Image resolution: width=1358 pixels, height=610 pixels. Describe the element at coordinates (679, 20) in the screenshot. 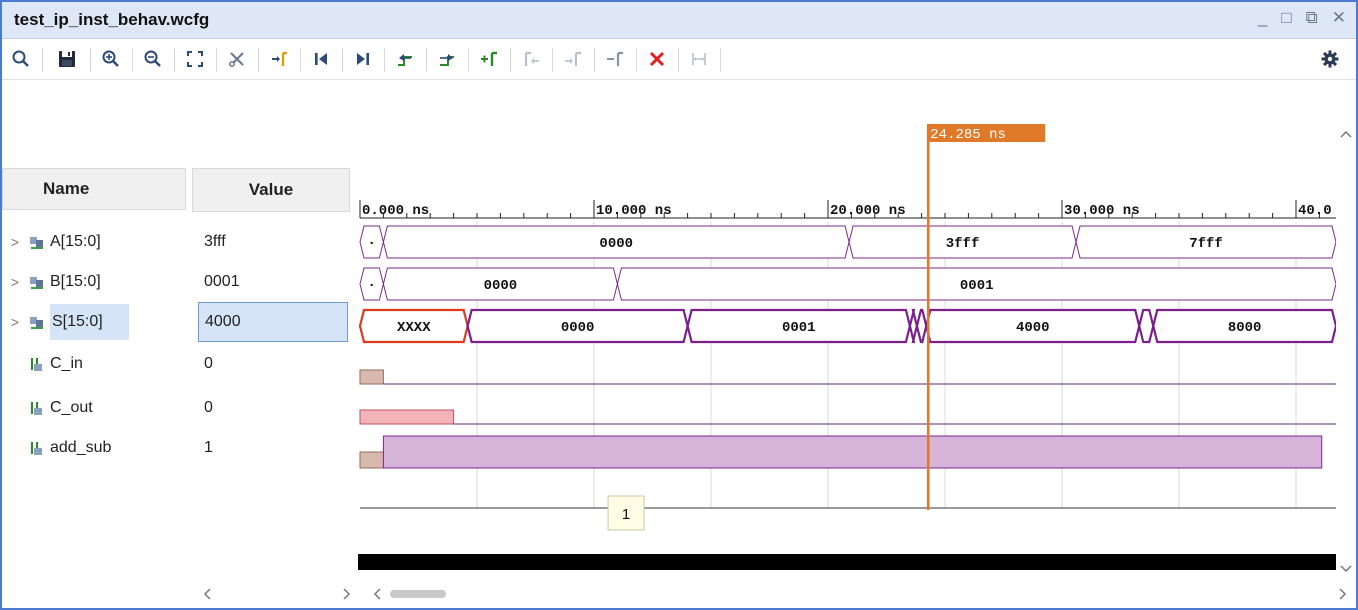

I see `title-bar: test_ip_inst_behav.wcfg _ □ ⧉ ✕` at that location.